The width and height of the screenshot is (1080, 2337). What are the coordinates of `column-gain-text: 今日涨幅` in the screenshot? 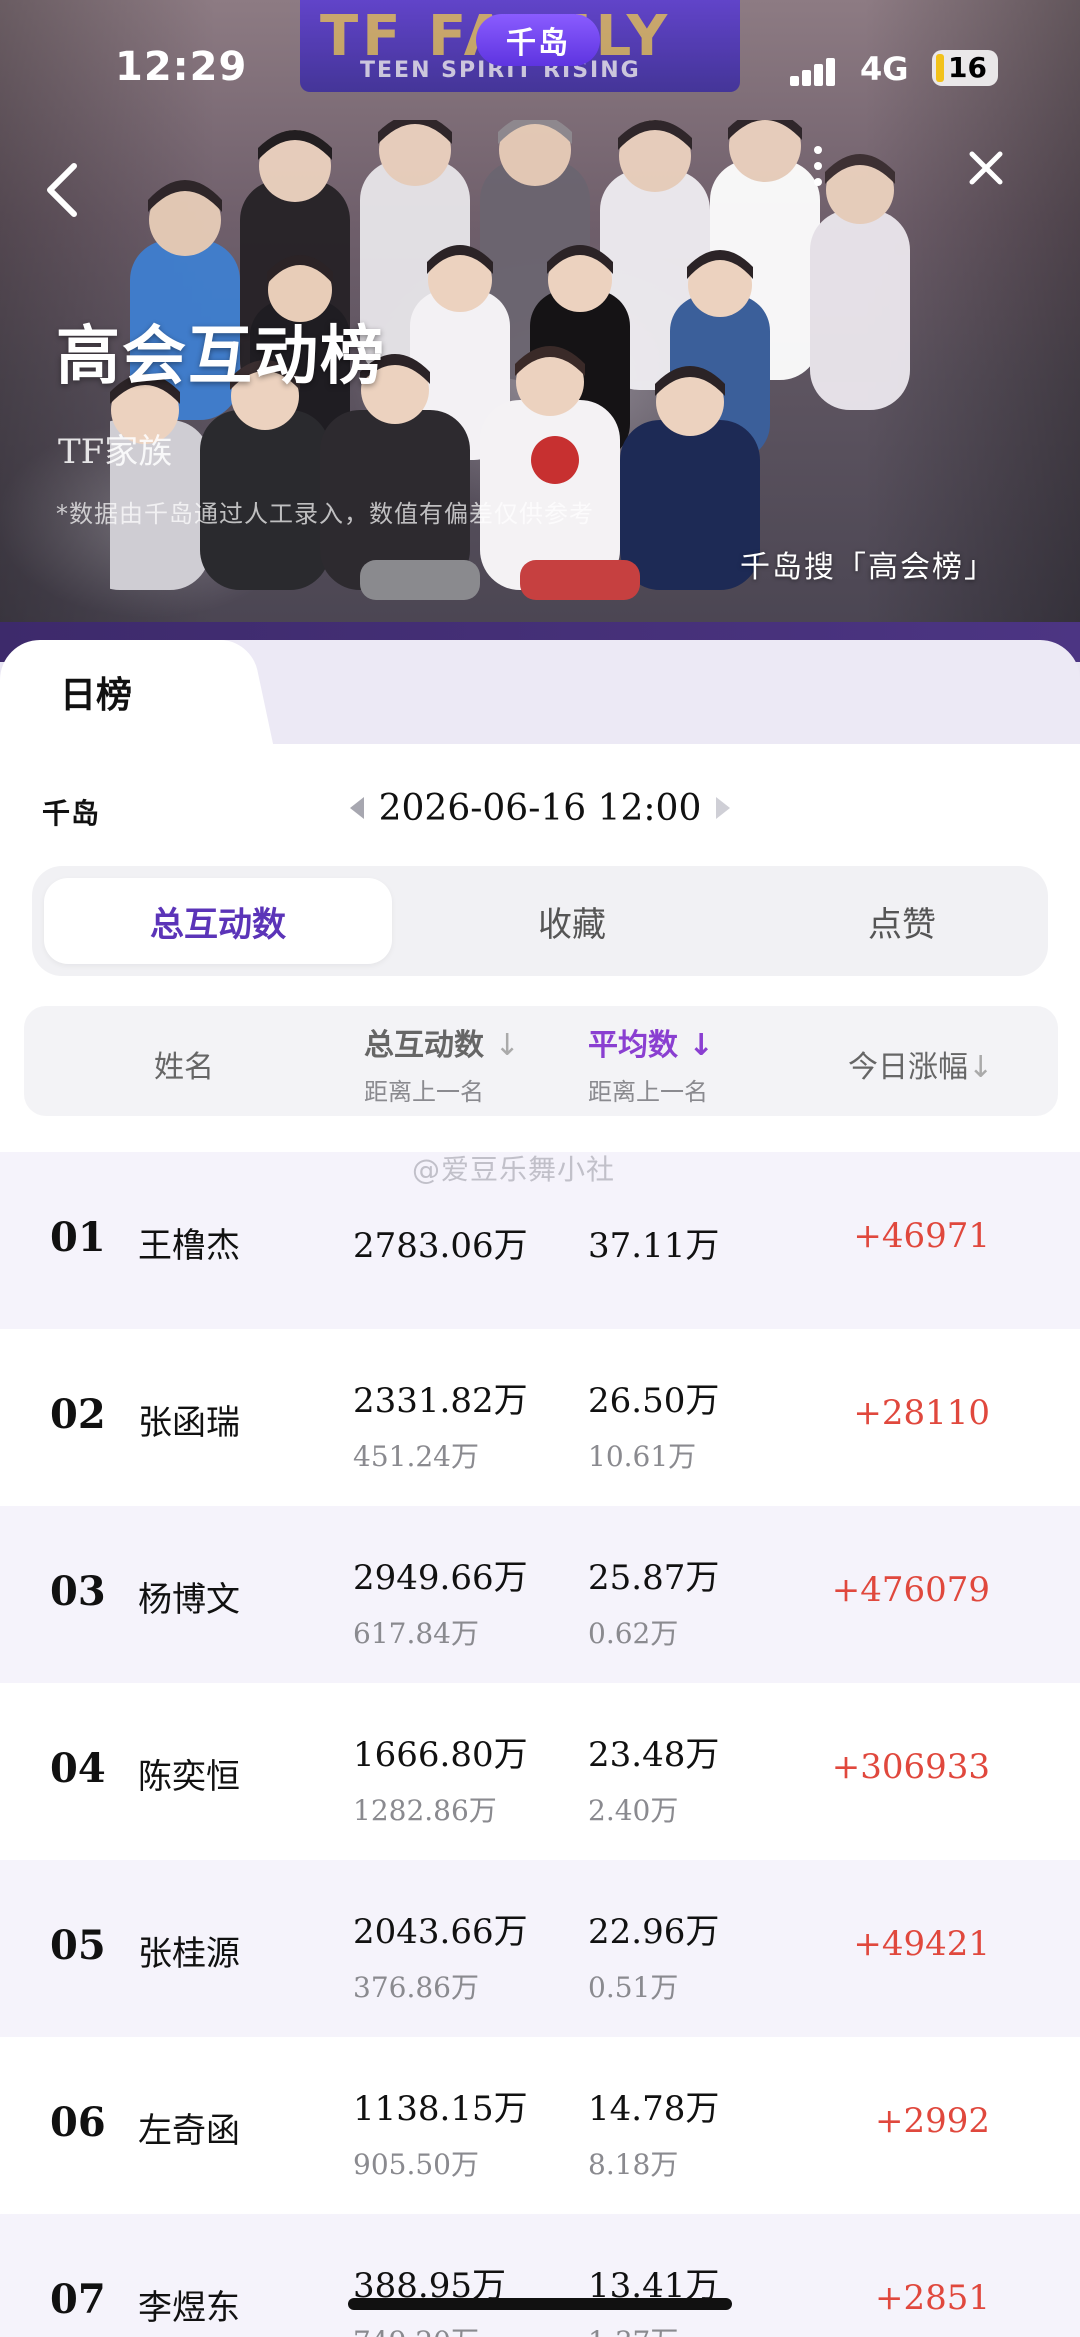 It's located at (908, 1067).